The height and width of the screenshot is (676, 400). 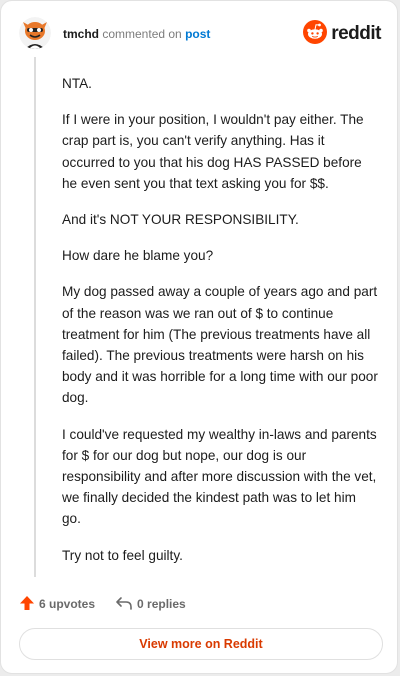 I want to click on upvote-button: 6 upvotes, so click(x=57, y=604).